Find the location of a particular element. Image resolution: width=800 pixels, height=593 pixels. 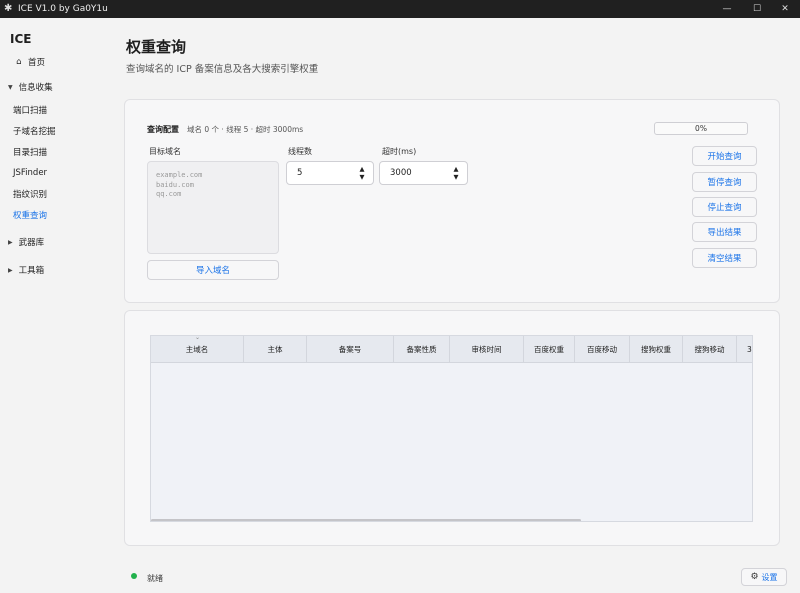

sidebar-group-toolbox: ▶ 工具箱 is located at coordinates (52, 270).